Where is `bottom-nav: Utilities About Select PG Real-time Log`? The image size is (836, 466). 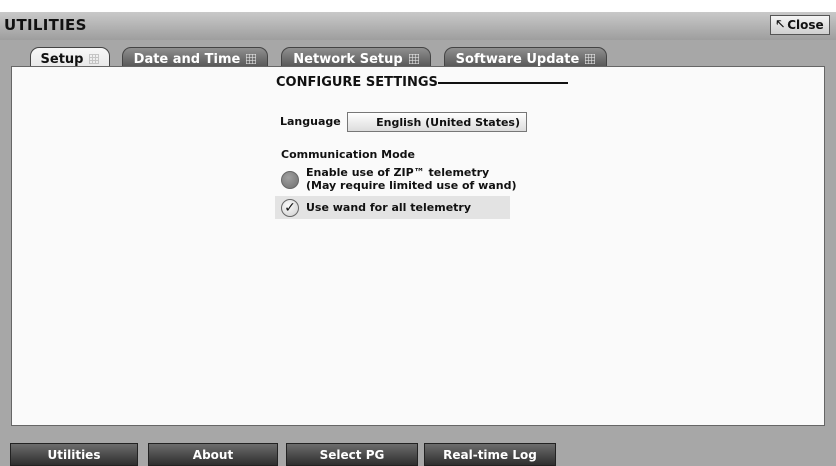 bottom-nav: Utilities About Select PG Real-time Log is located at coordinates (418, 452).